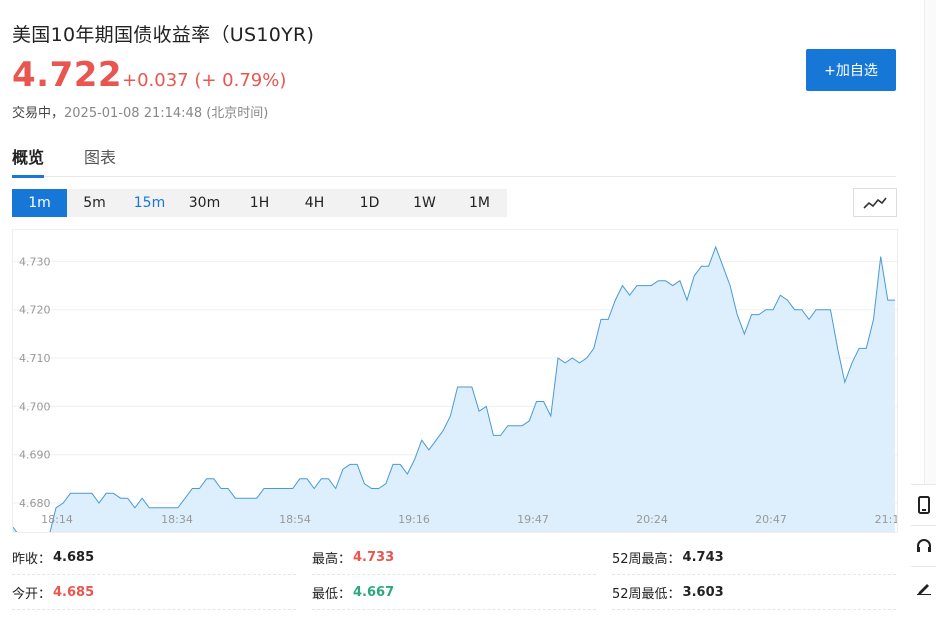 This screenshot has height=621, width=936. What do you see at coordinates (204, 203) in the screenshot?
I see `interval-30m: 30m` at bounding box center [204, 203].